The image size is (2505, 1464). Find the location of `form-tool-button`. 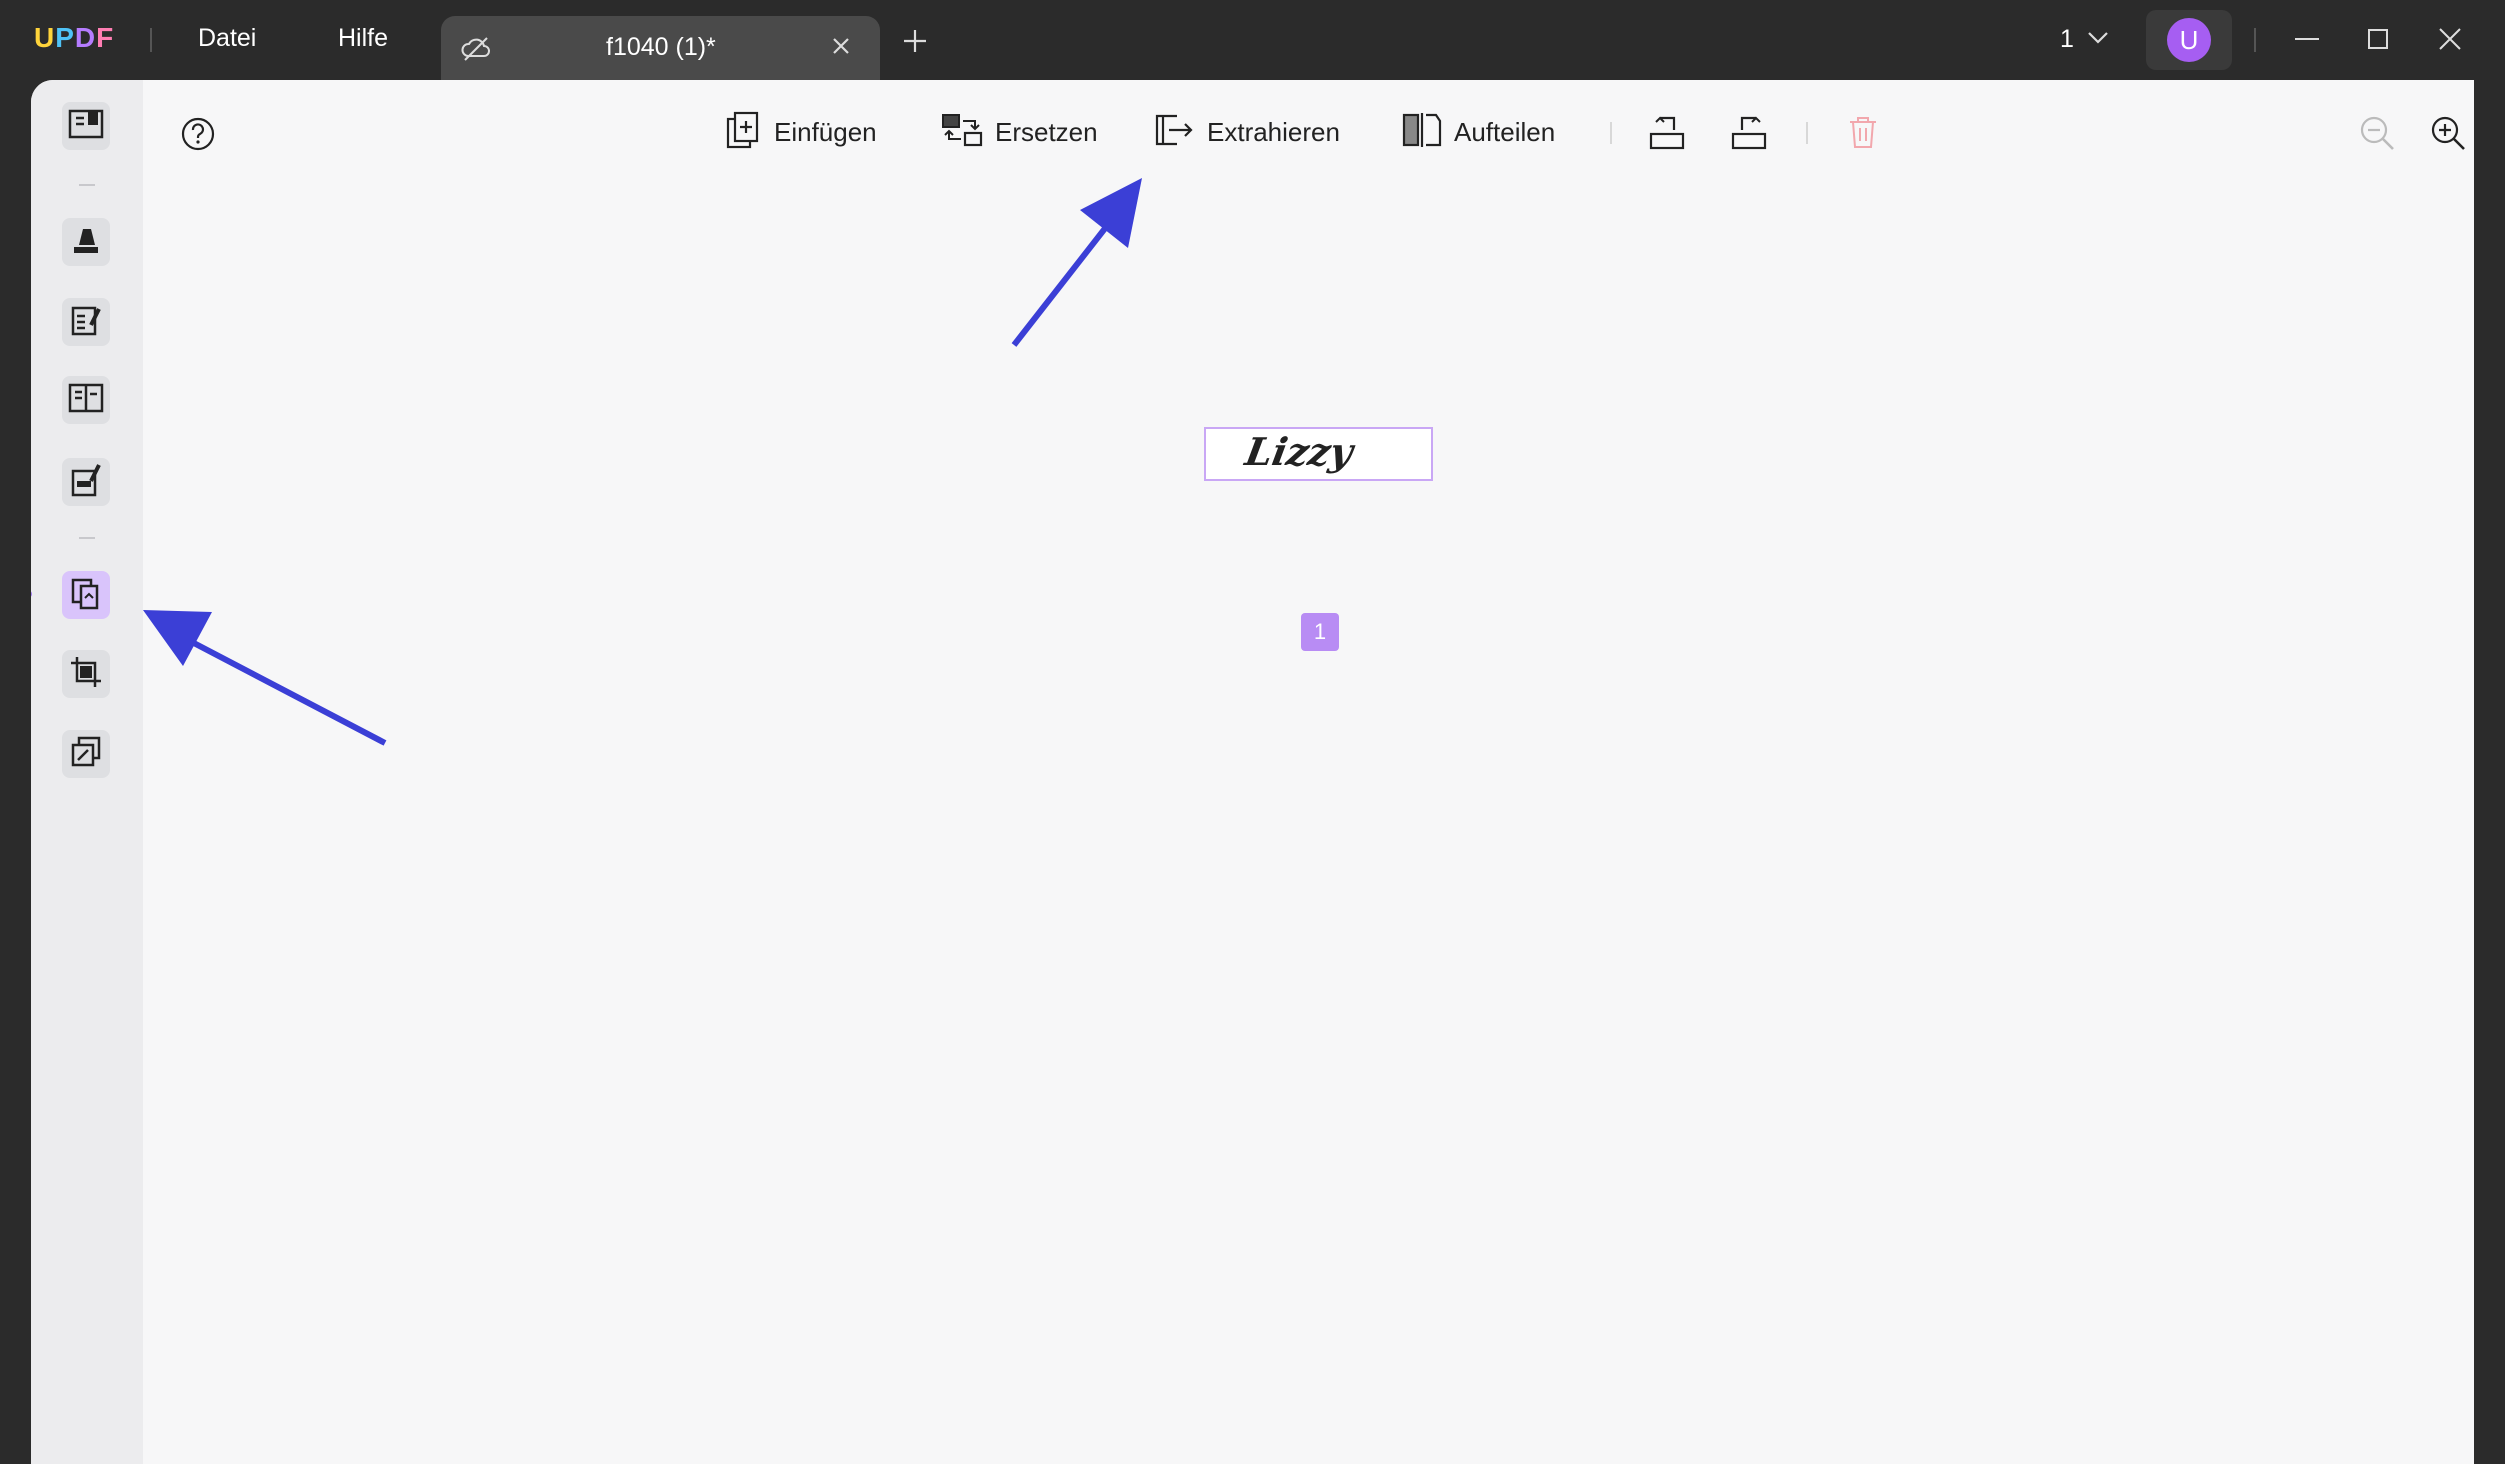

form-tool-button is located at coordinates (86, 400).